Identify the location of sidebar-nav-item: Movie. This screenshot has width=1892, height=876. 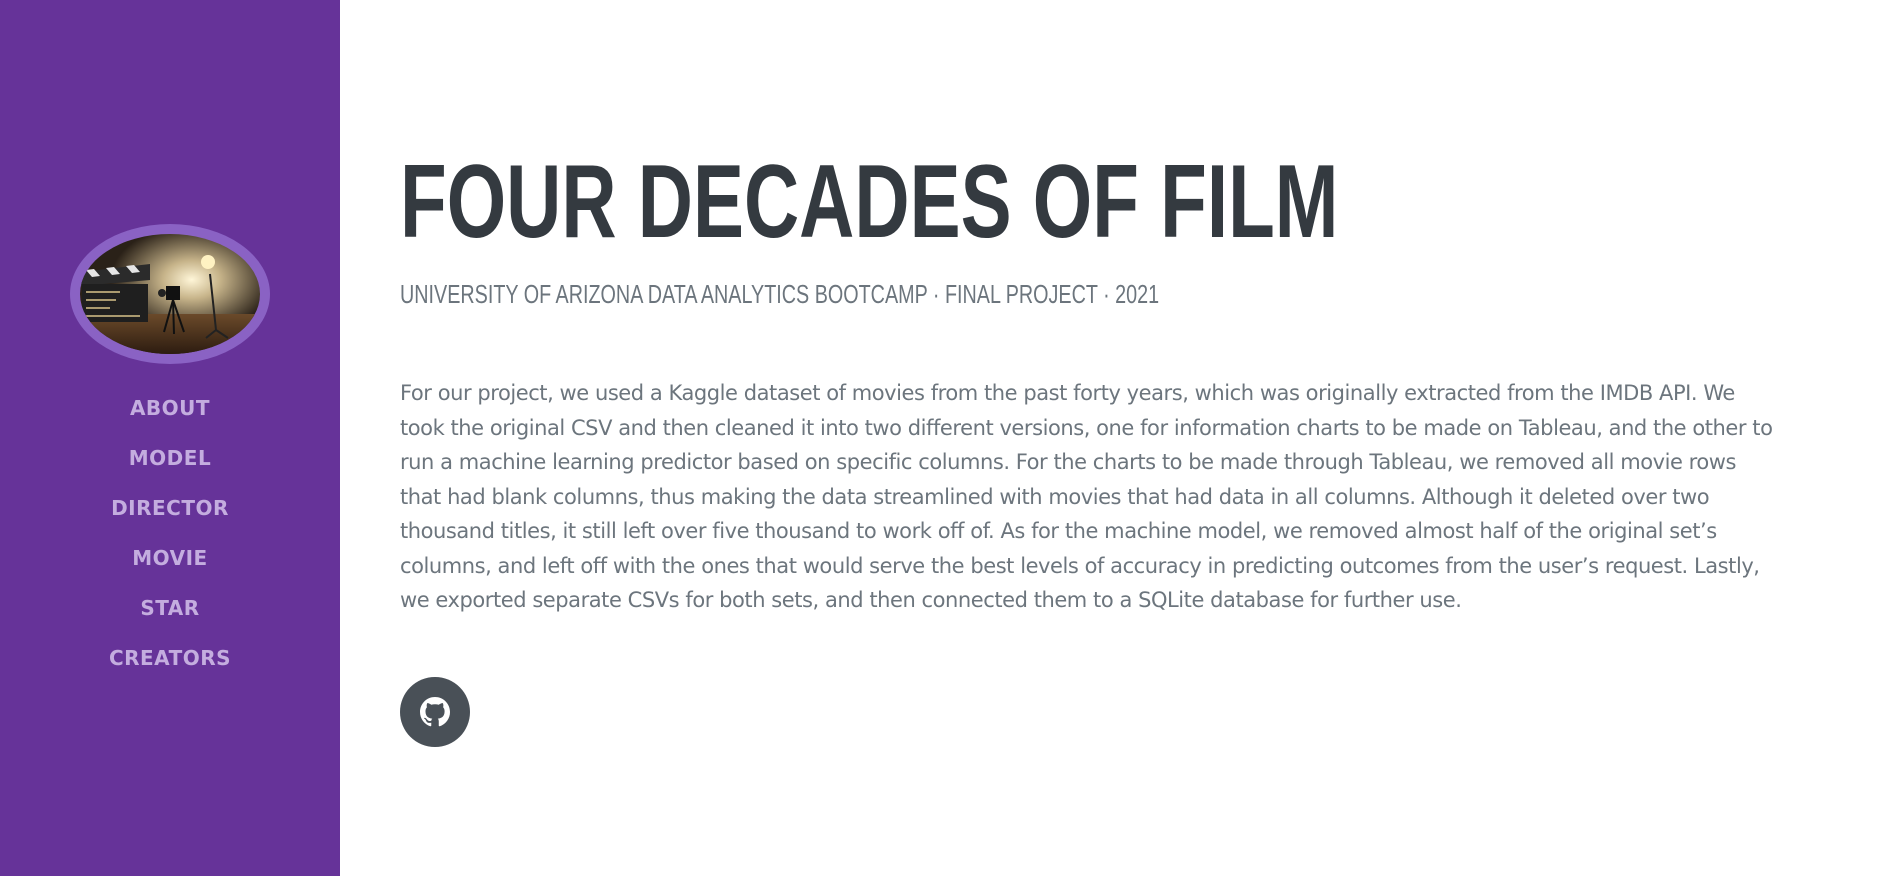
(170, 558).